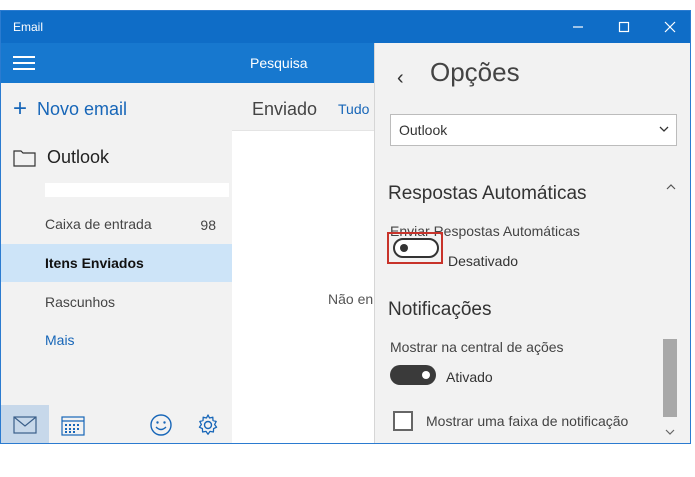  What do you see at coordinates (116, 340) in the screenshot?
I see `folder-more: Mais` at bounding box center [116, 340].